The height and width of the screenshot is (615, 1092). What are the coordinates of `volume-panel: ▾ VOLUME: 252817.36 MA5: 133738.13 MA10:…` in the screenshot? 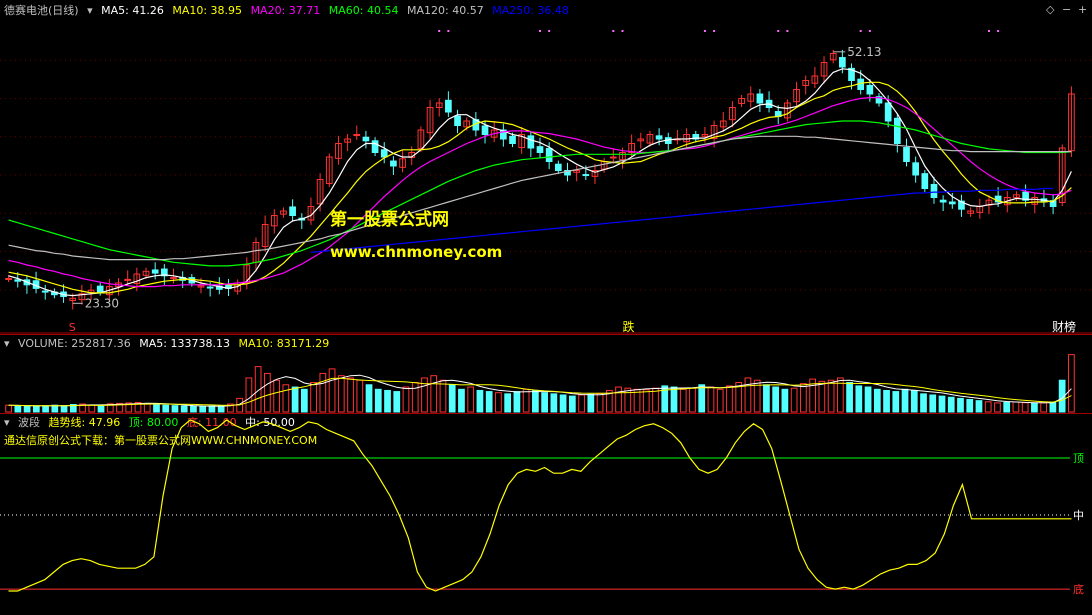 It's located at (546, 374).